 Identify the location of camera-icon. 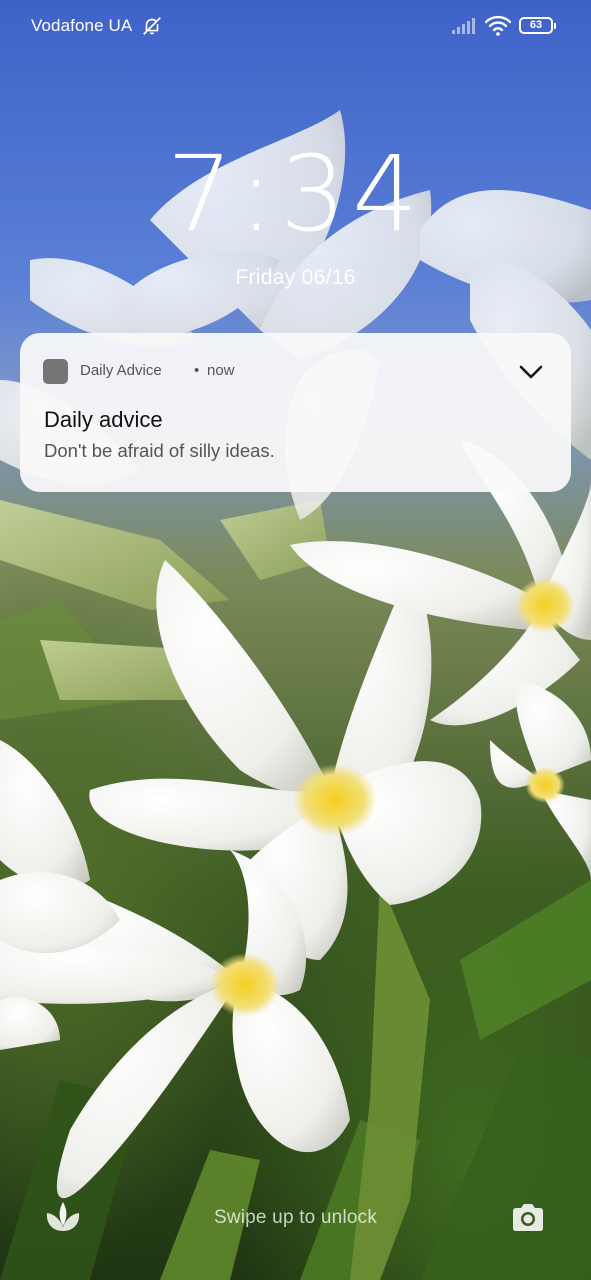
(528, 1218).